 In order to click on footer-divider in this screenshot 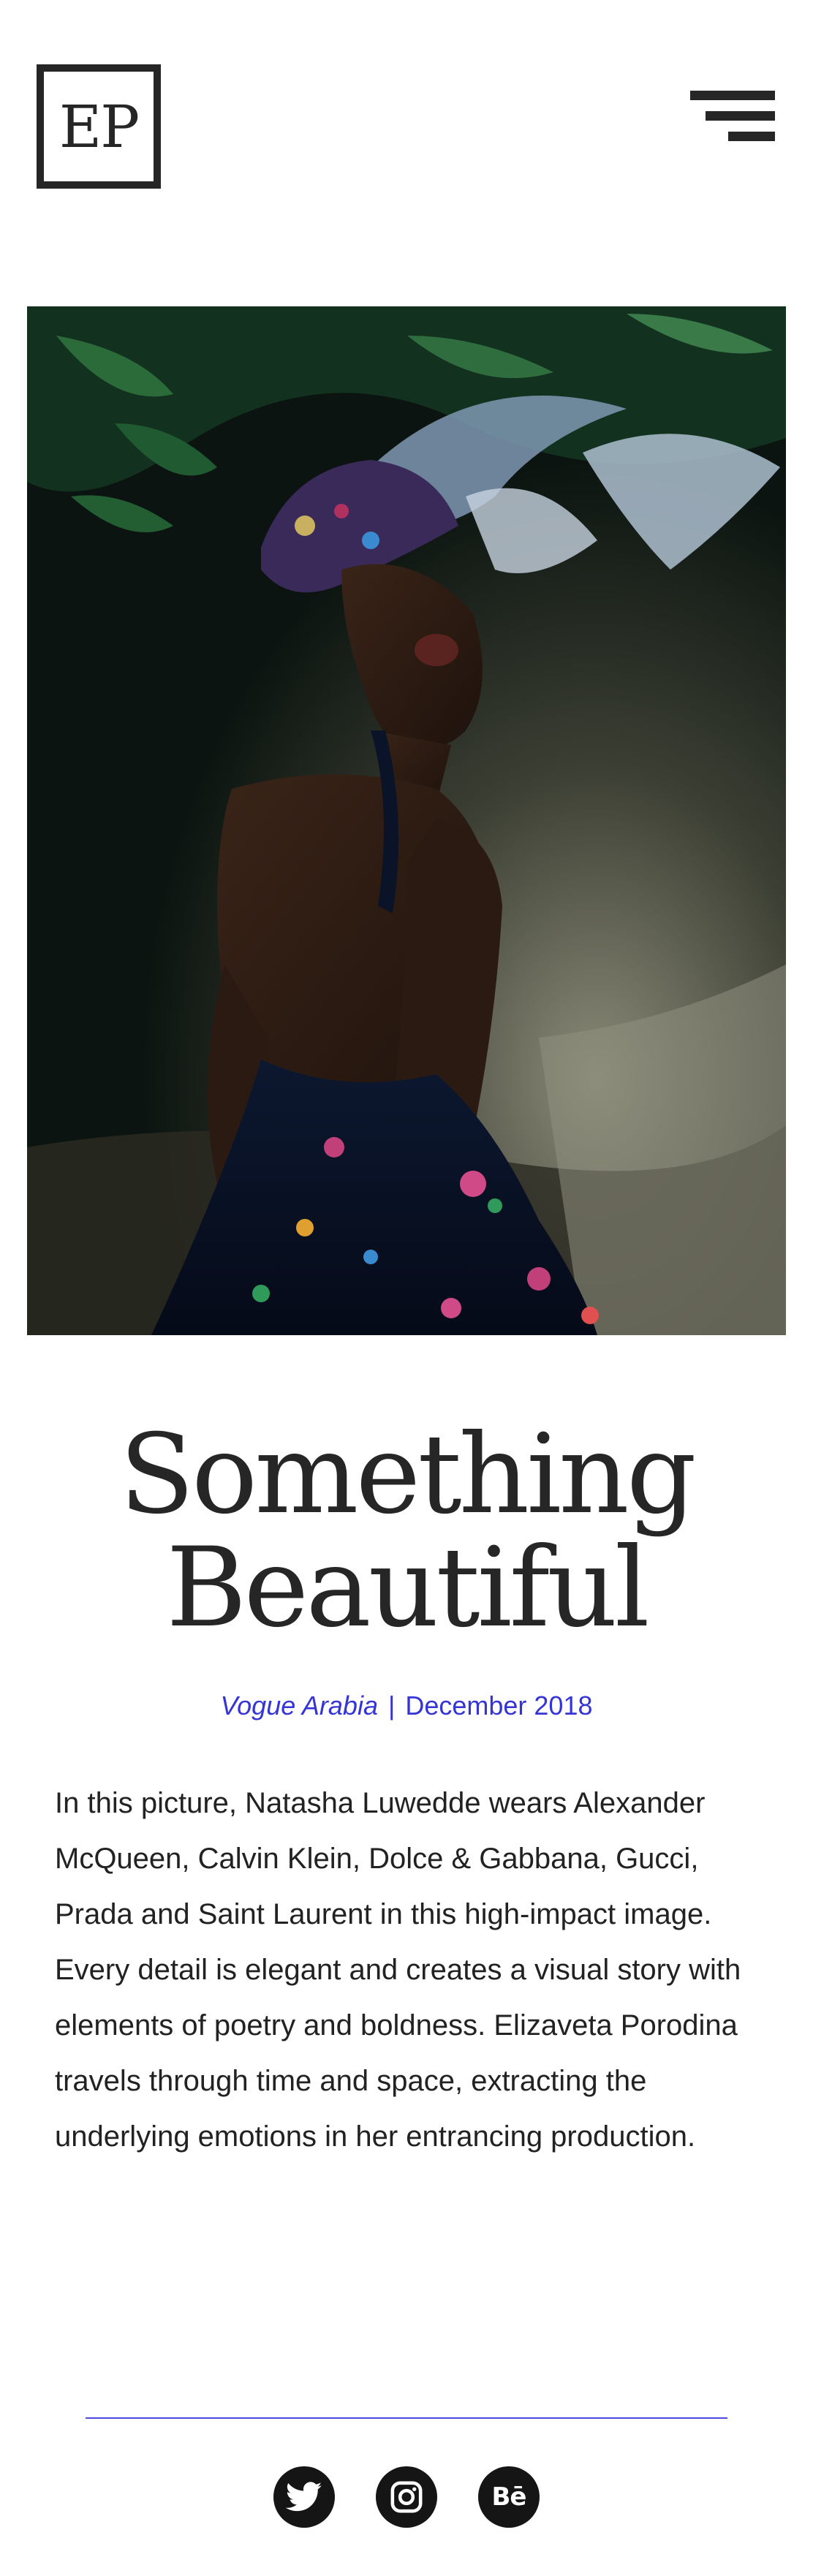, I will do `click(406, 2418)`.